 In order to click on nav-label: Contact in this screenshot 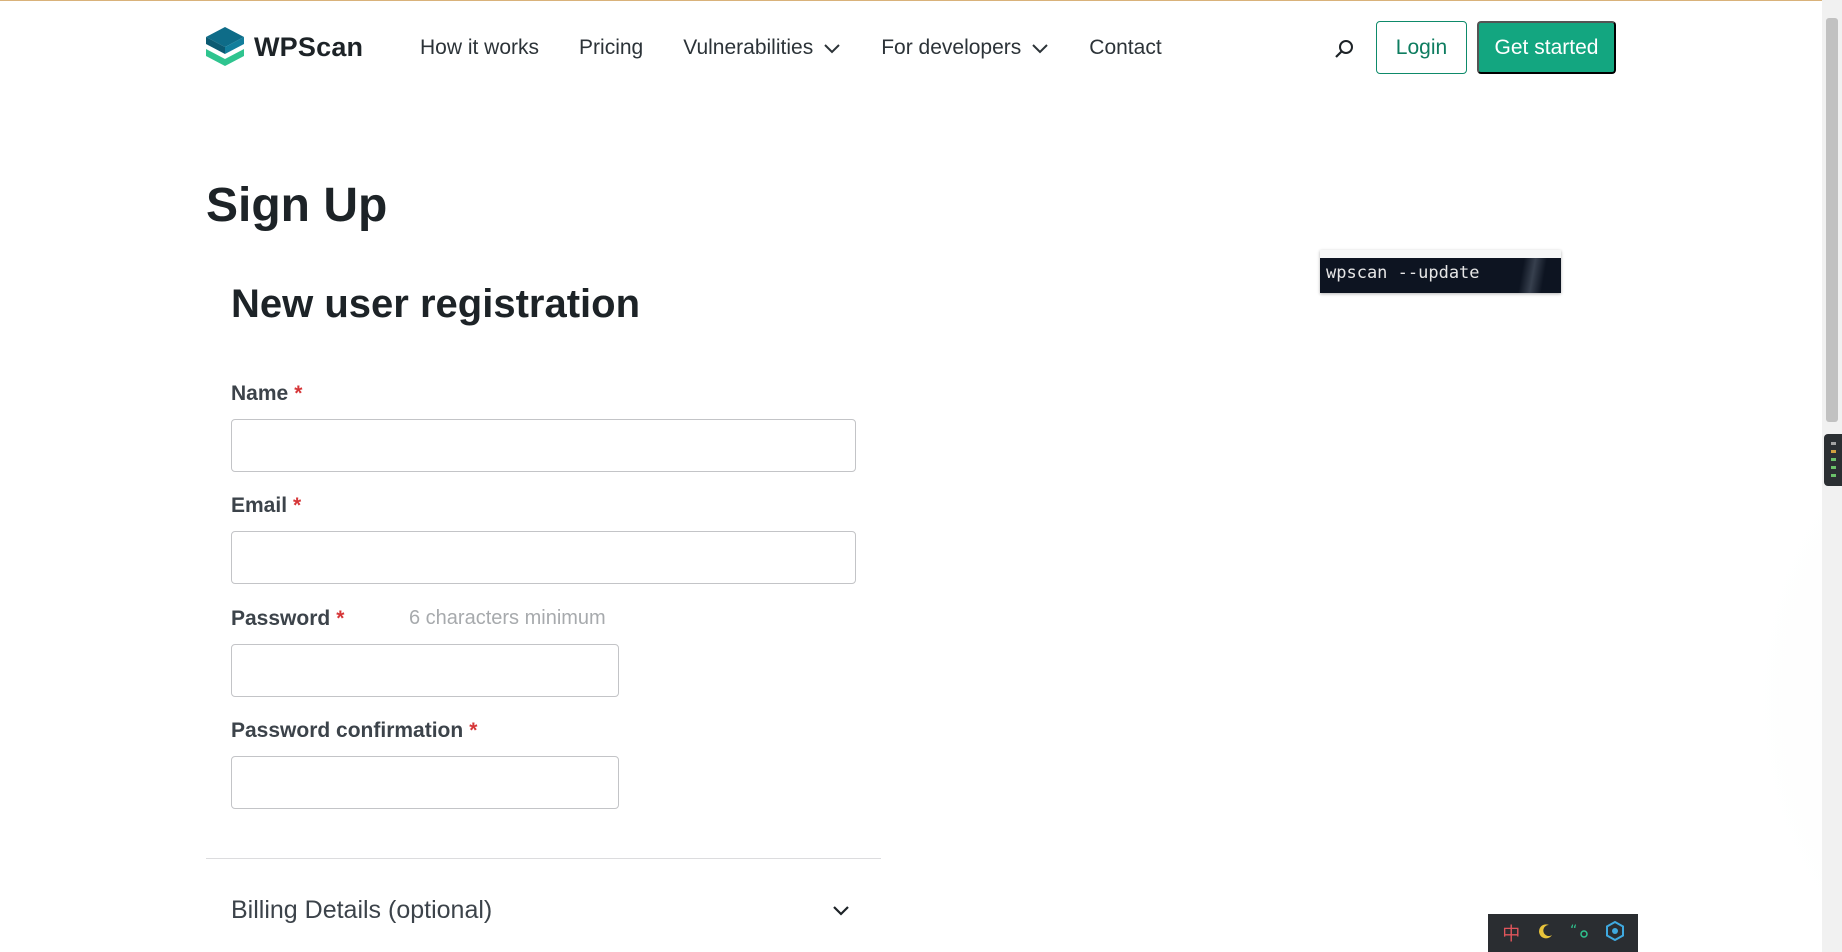, I will do `click(1125, 47)`.